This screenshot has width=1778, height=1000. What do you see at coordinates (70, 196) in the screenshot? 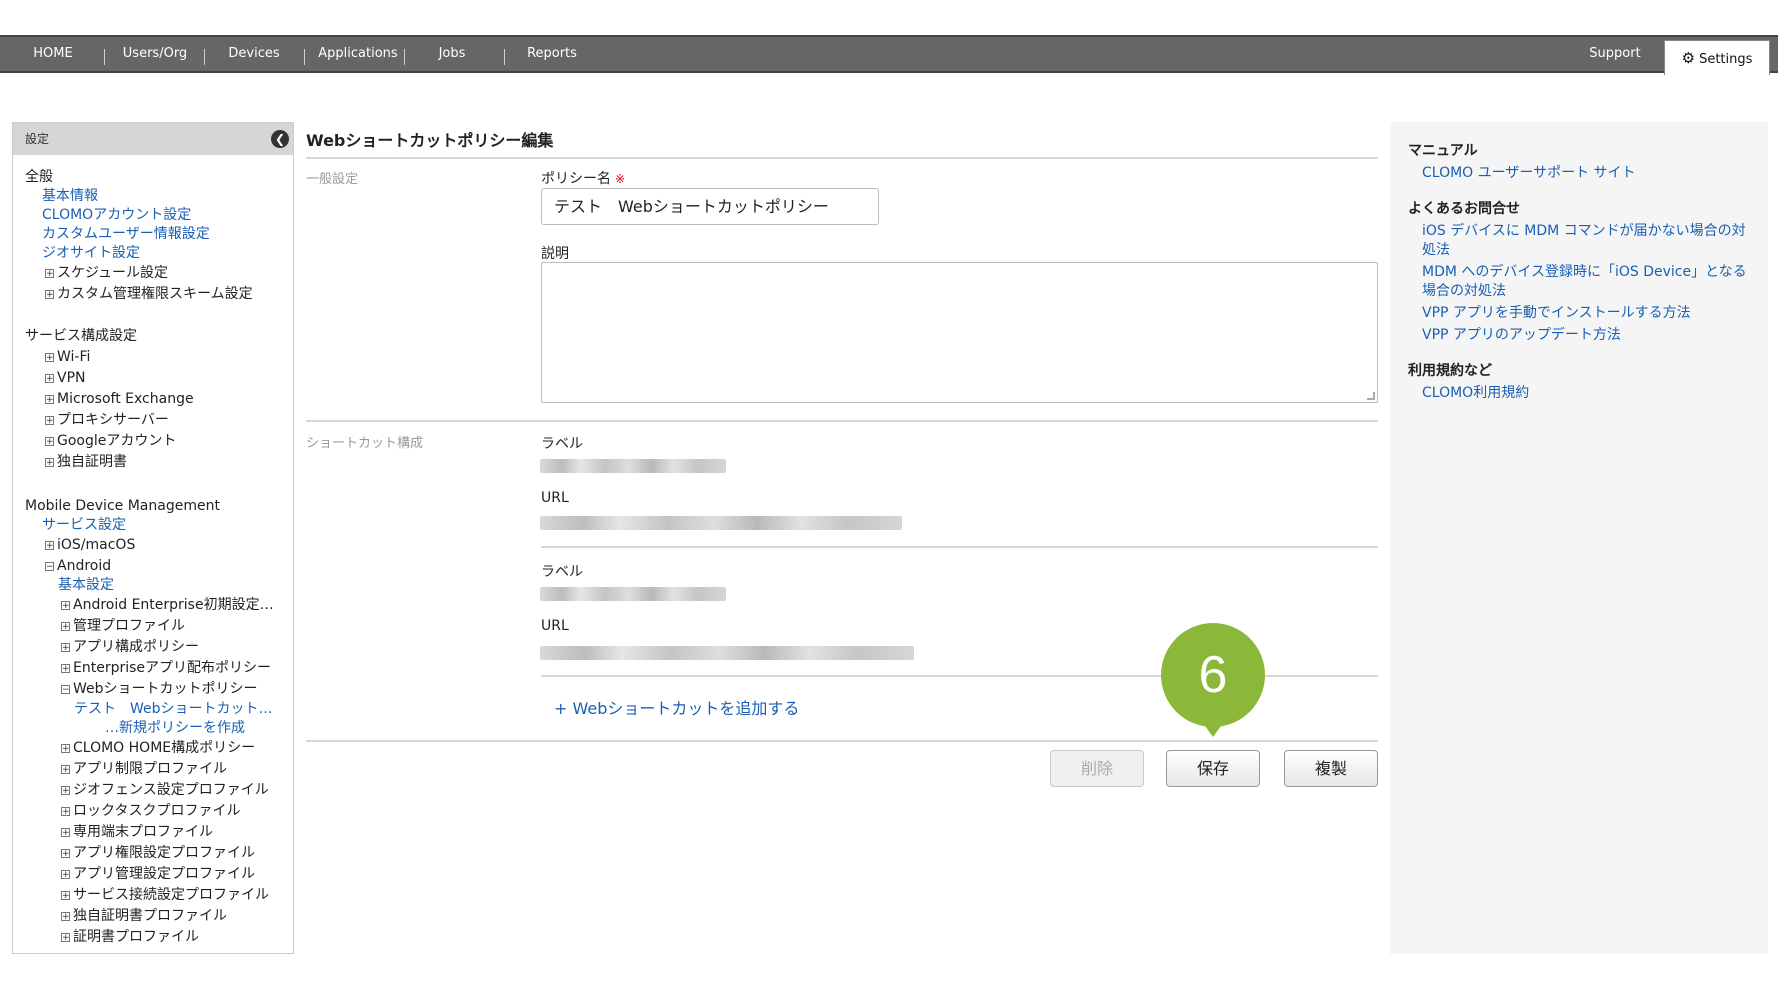
I see `sidebar-link-basic-info: 基本情報` at bounding box center [70, 196].